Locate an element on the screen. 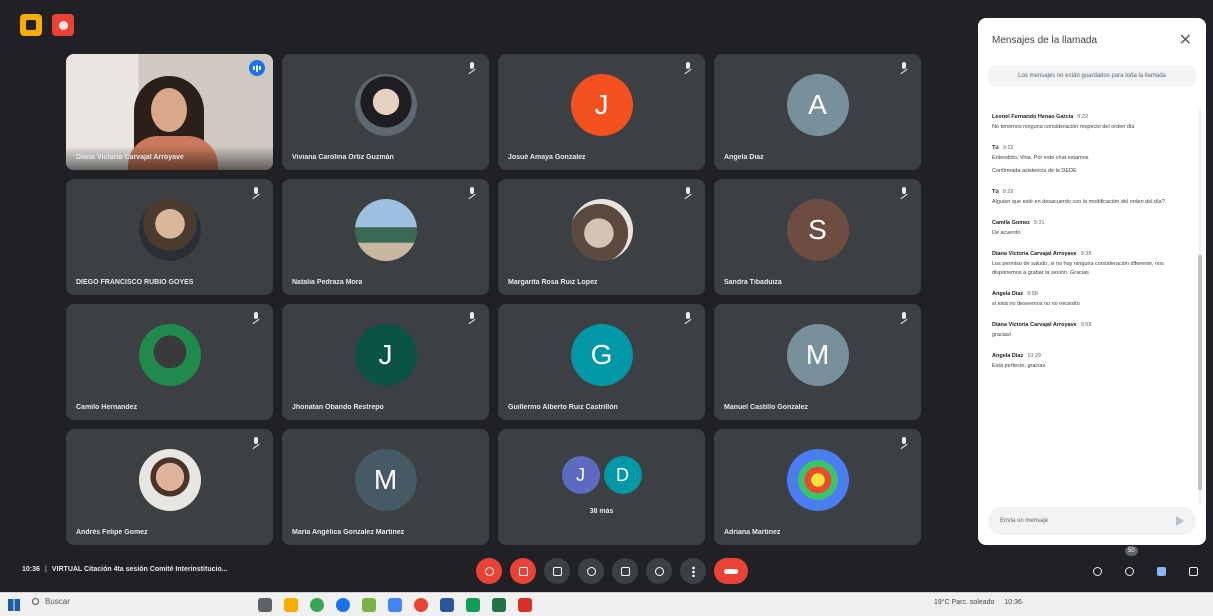 The height and width of the screenshot is (616, 1213). taskbar-search: Buscar is located at coordinates (51, 601).